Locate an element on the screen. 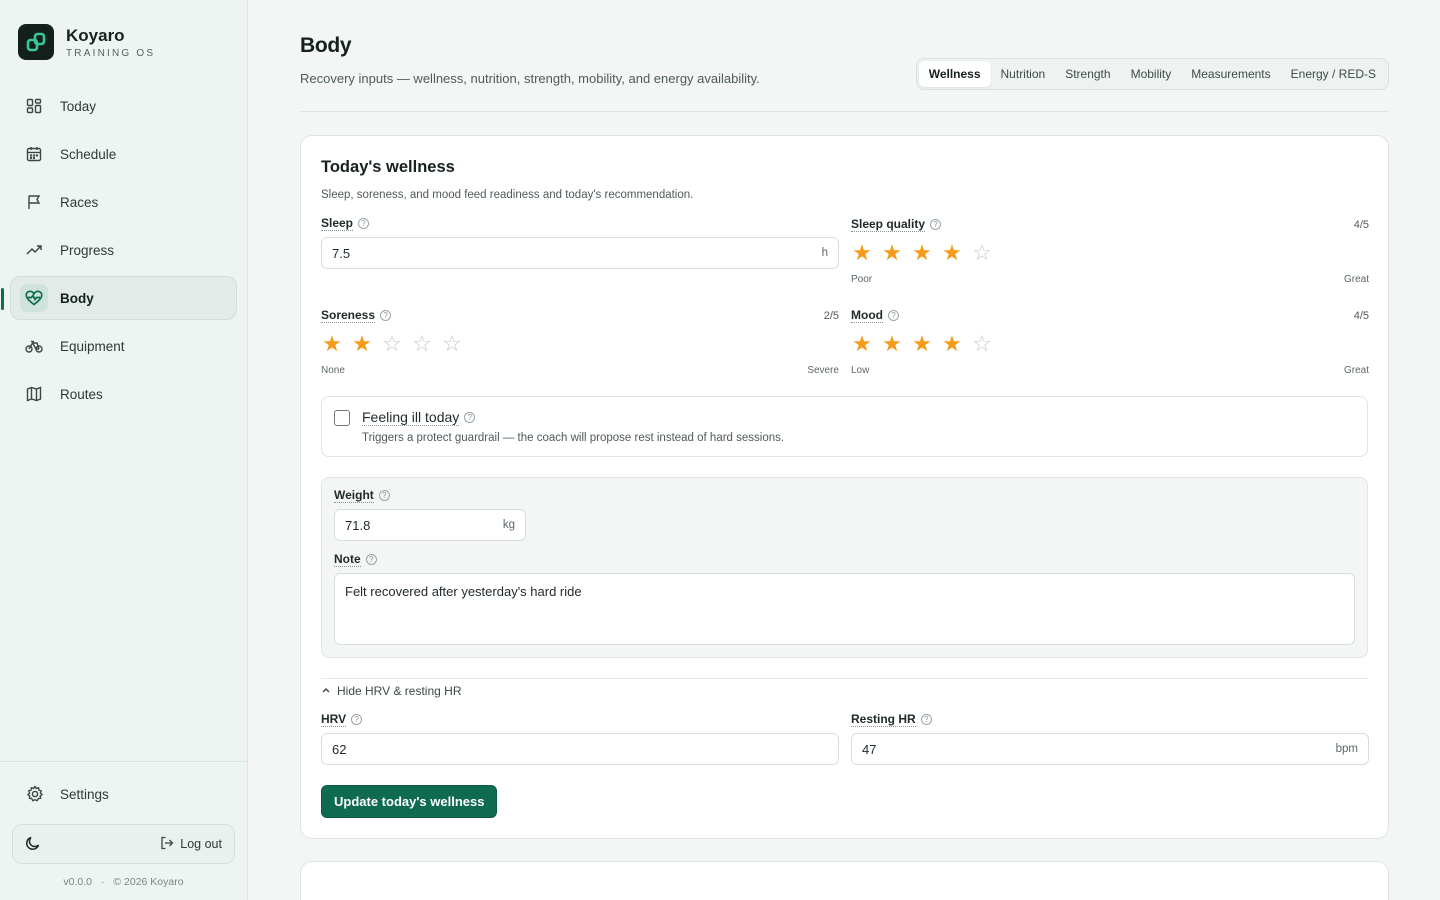 The width and height of the screenshot is (1440, 900). weight-label: Weight is located at coordinates (354, 495).